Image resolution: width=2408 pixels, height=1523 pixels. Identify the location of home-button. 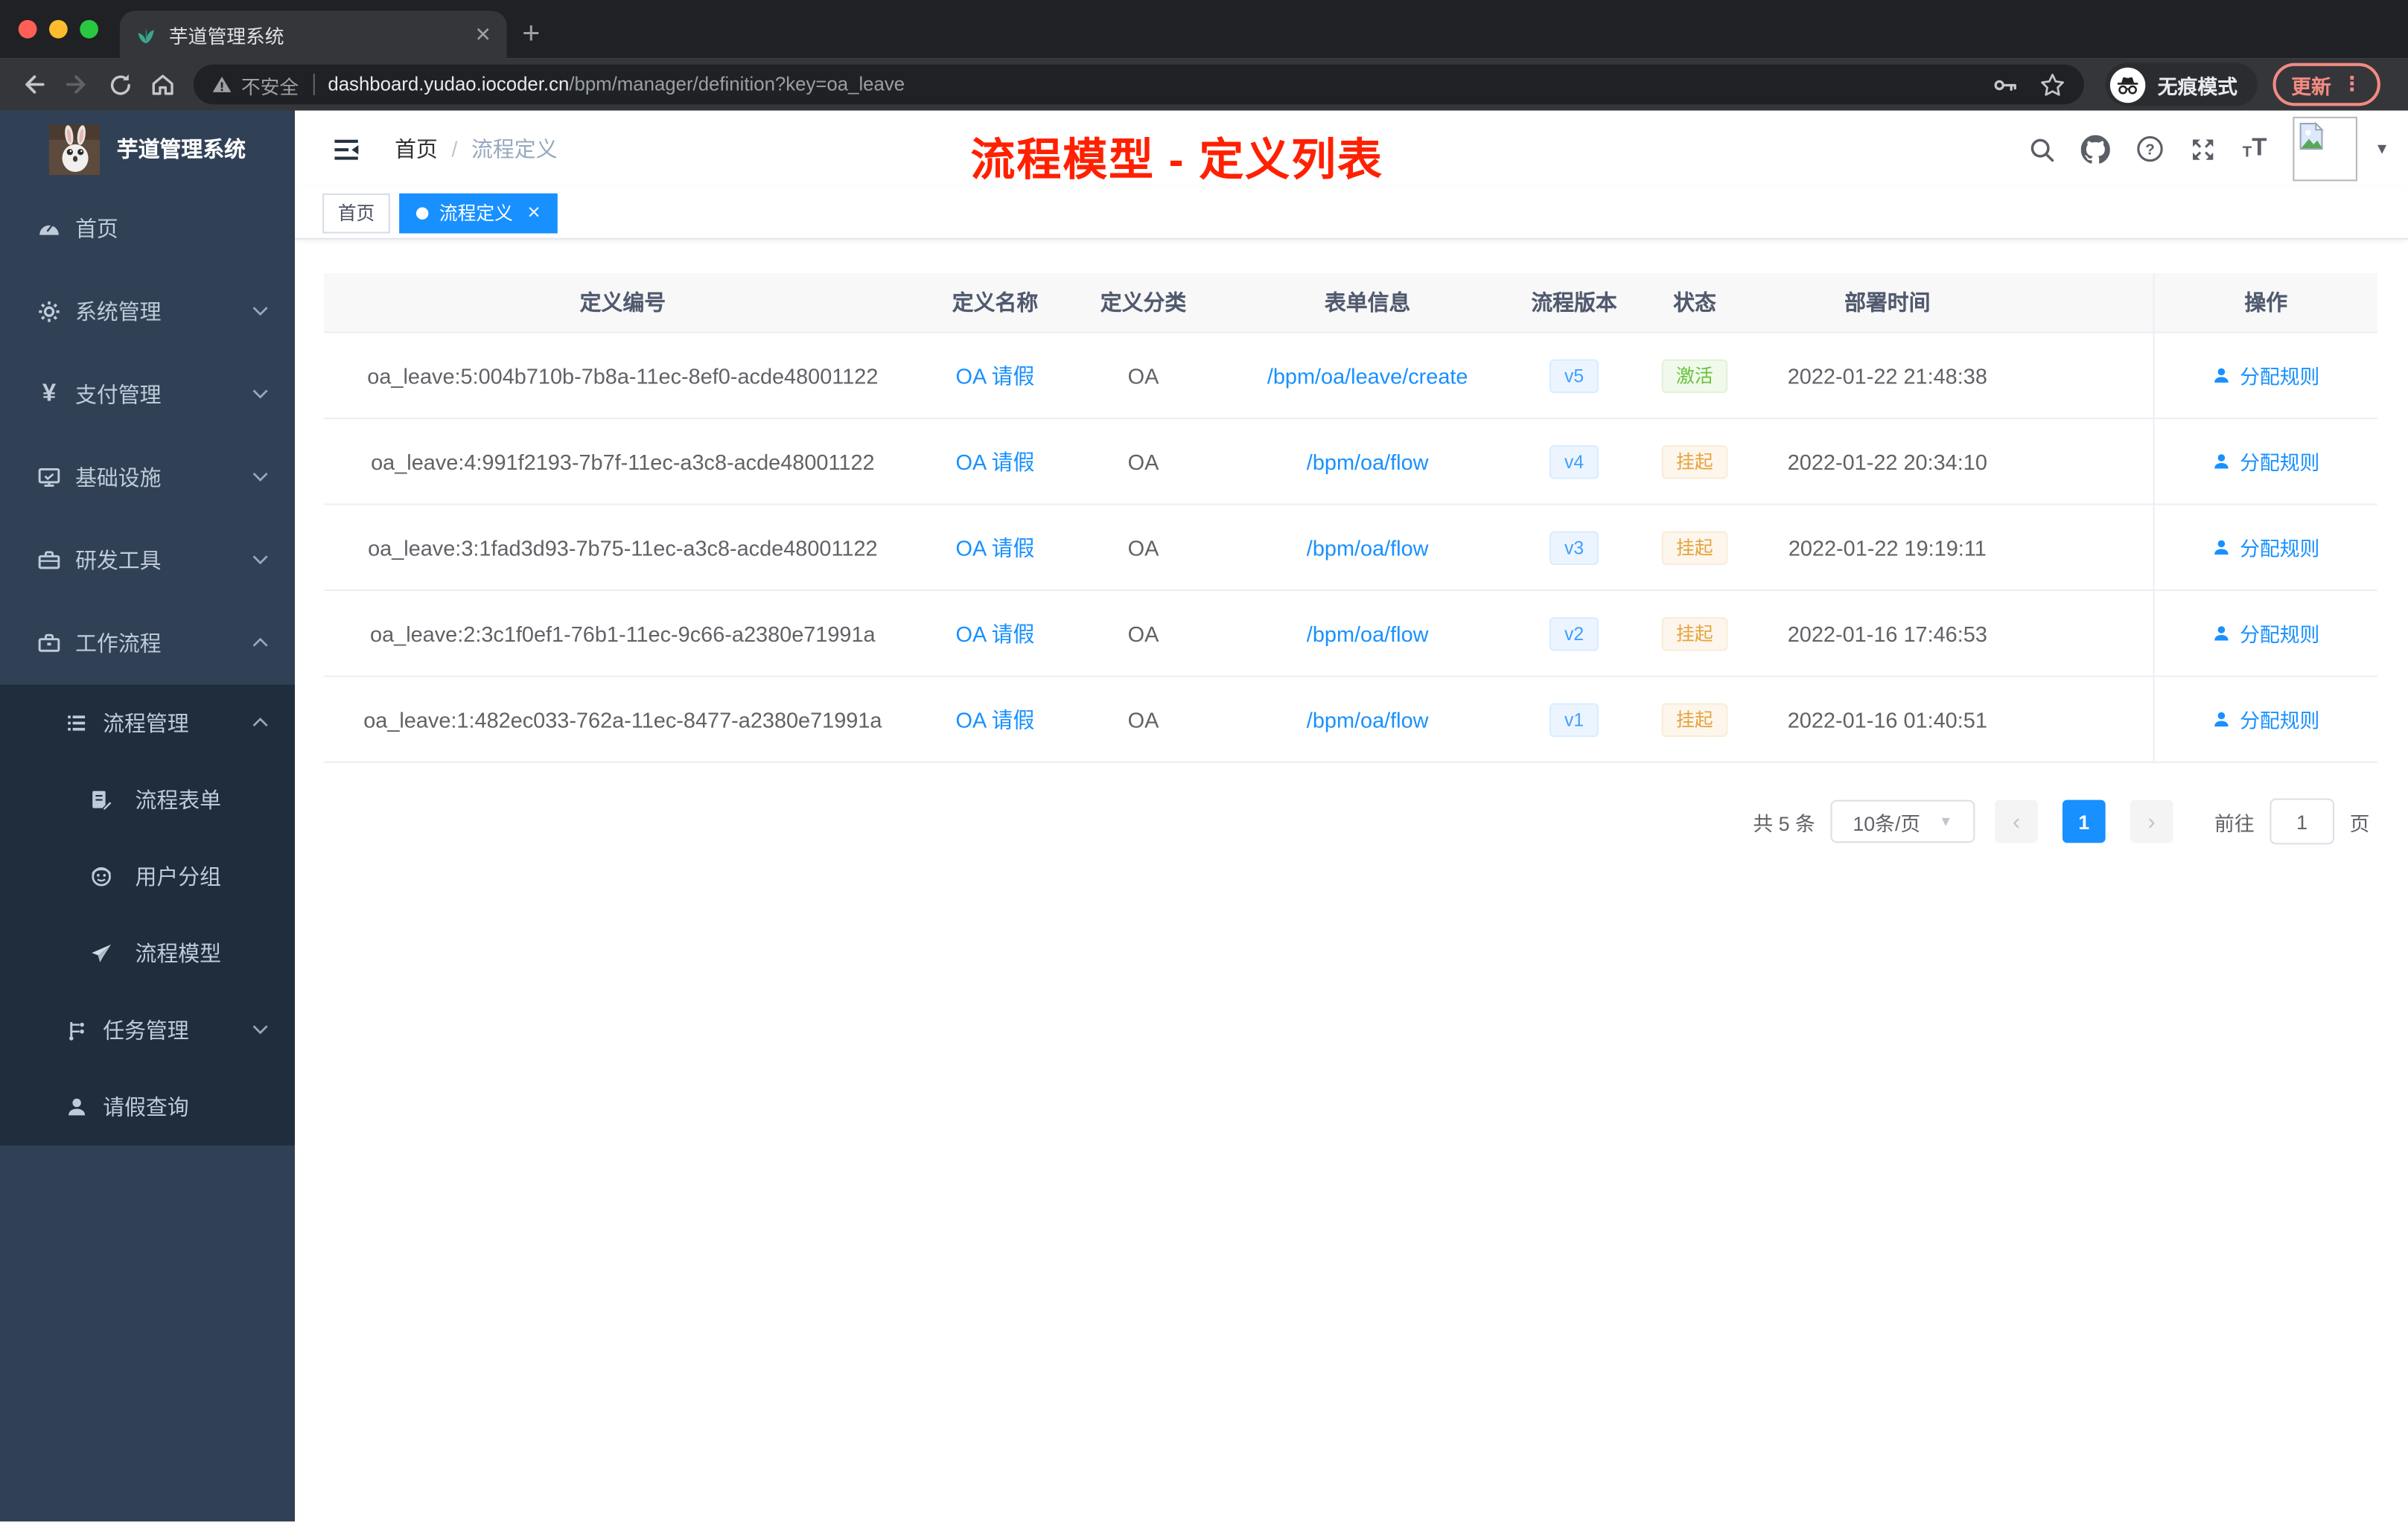
(163, 84).